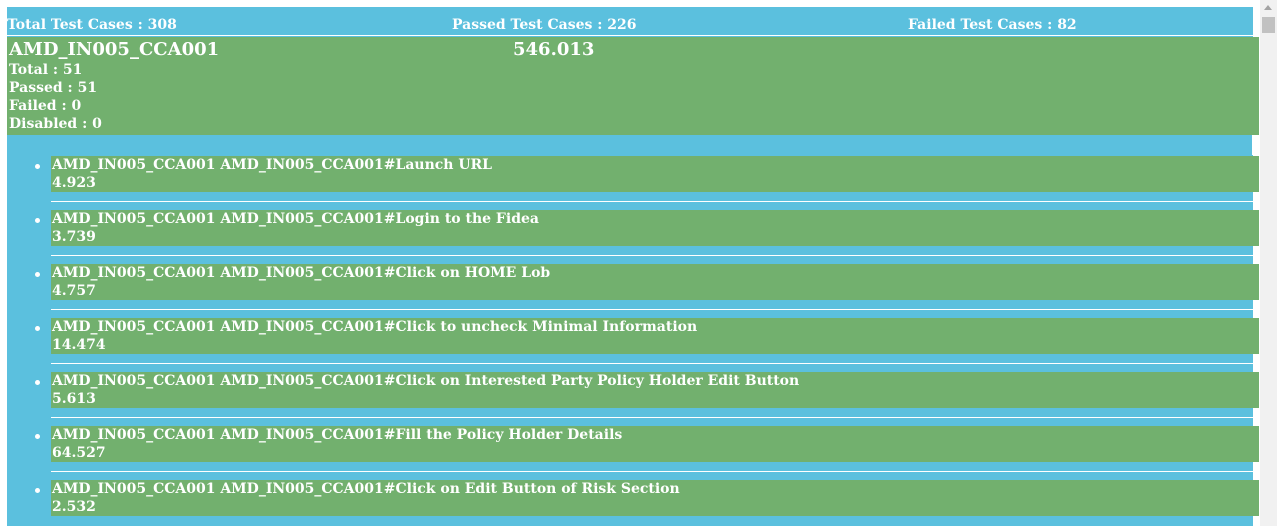 Image resolution: width=1277 pixels, height=526 pixels. I want to click on suite-passed: Passed : 51, so click(53, 88).